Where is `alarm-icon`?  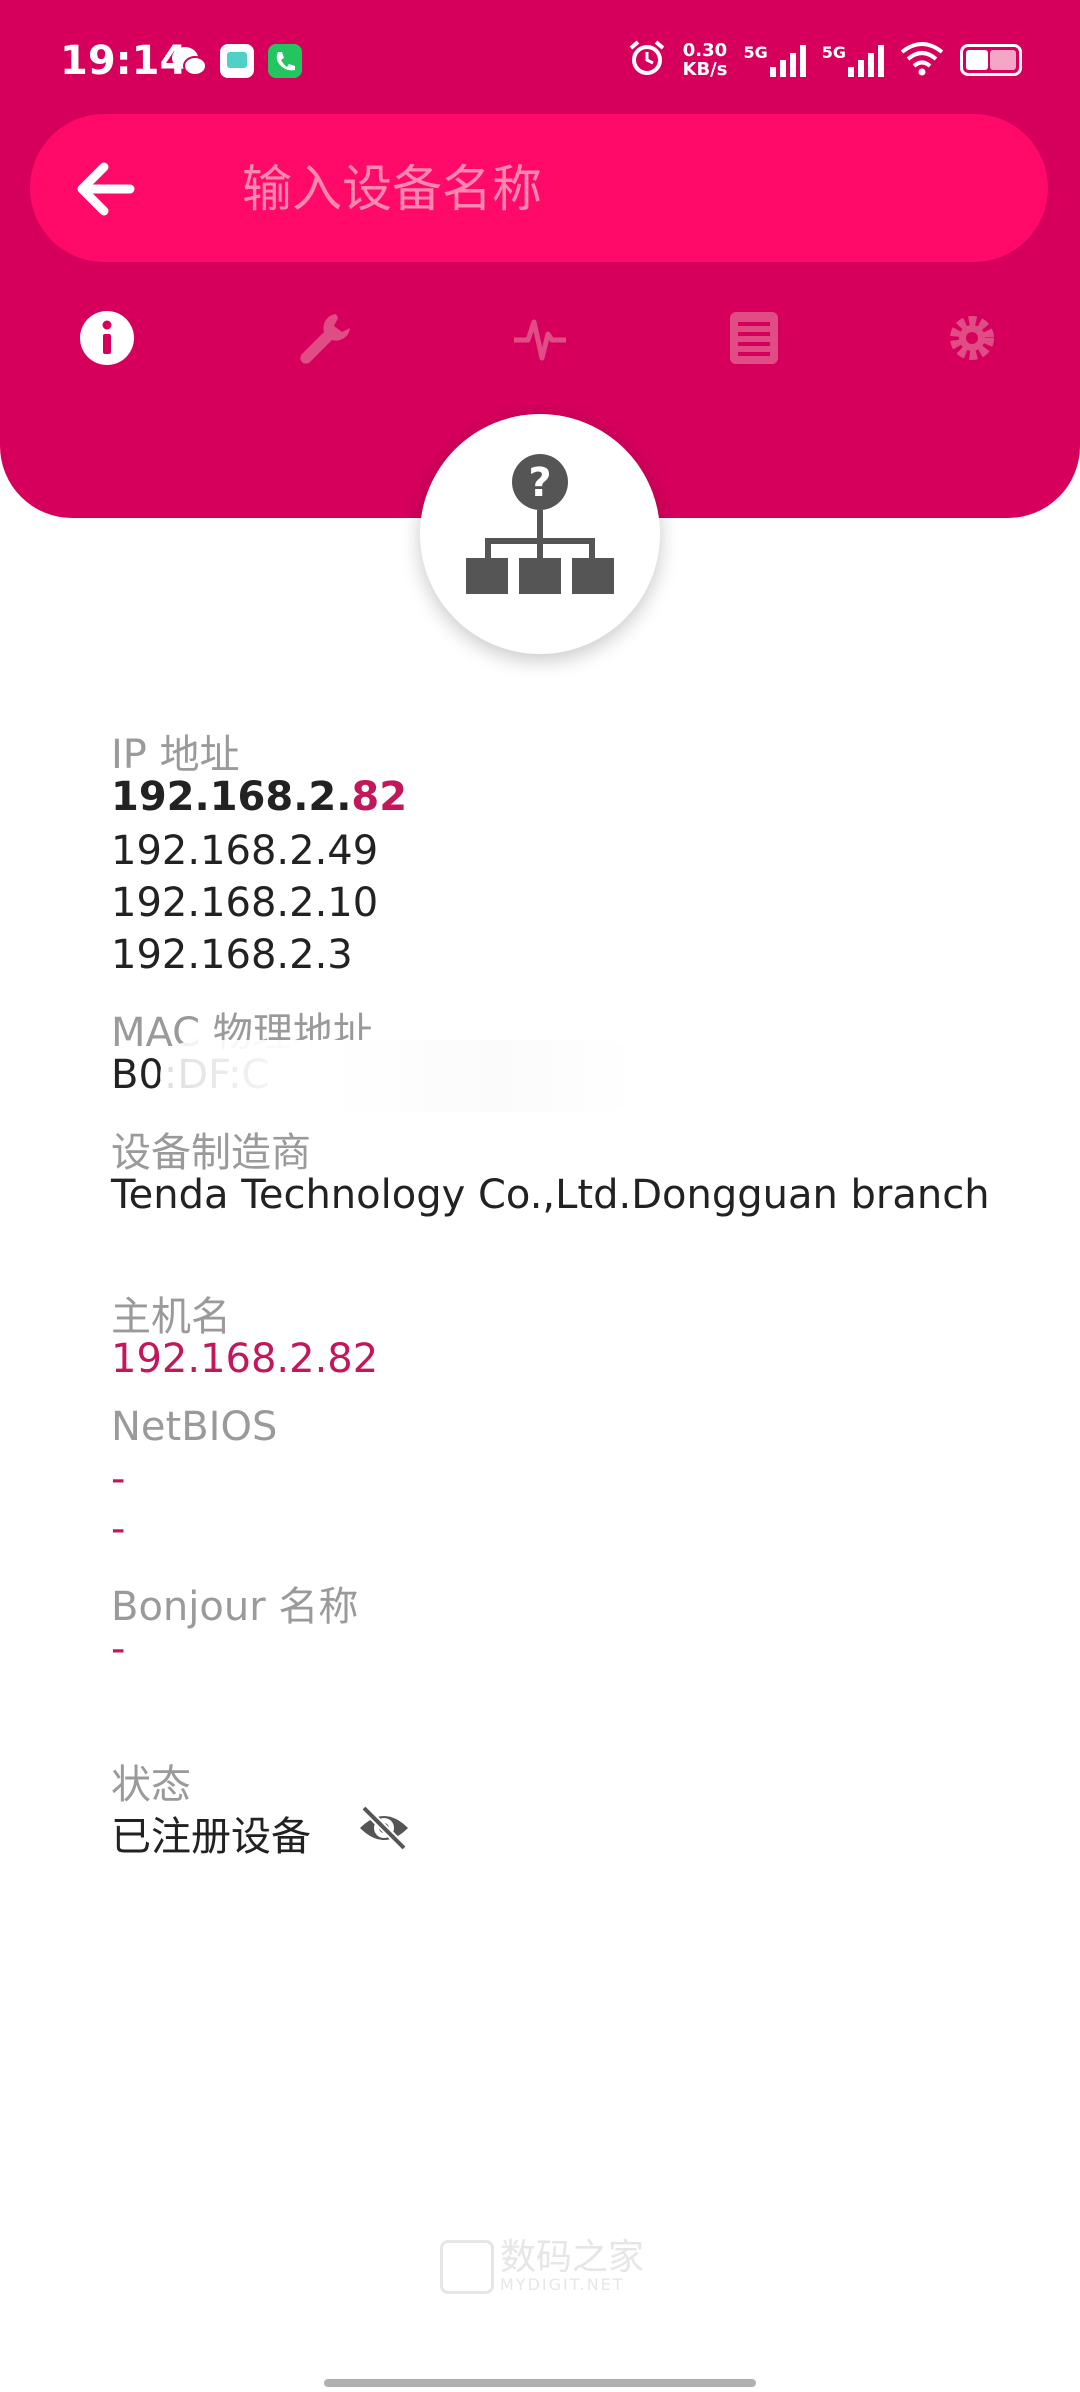 alarm-icon is located at coordinates (647, 60).